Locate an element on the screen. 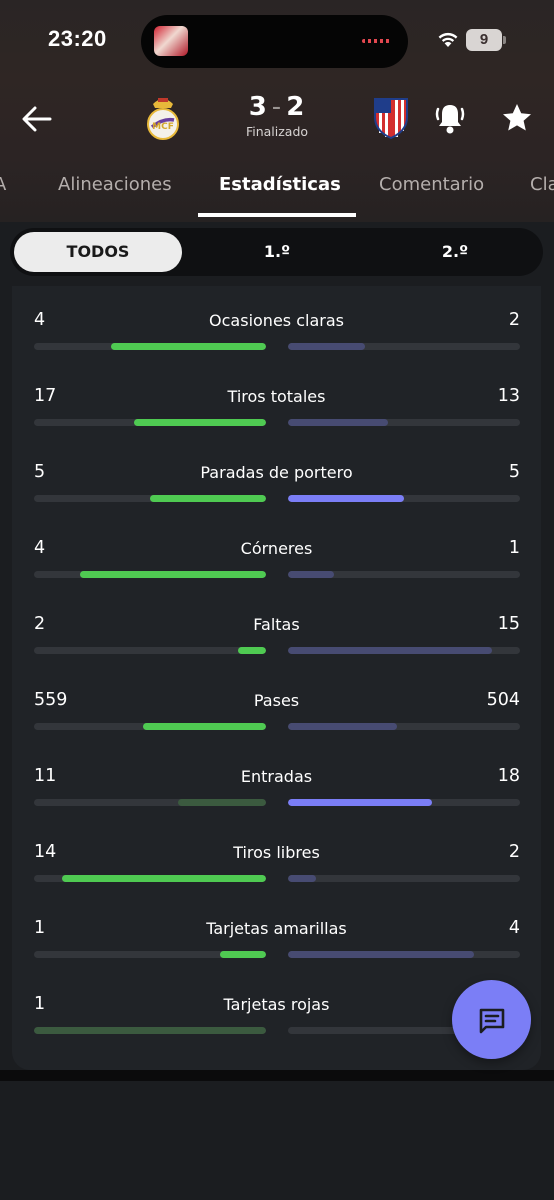 This screenshot has height=1200, width=554. stat-label: Entradas is located at coordinates (276, 776).